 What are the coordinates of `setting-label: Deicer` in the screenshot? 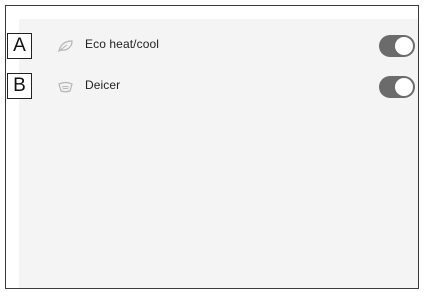 It's located at (103, 85).